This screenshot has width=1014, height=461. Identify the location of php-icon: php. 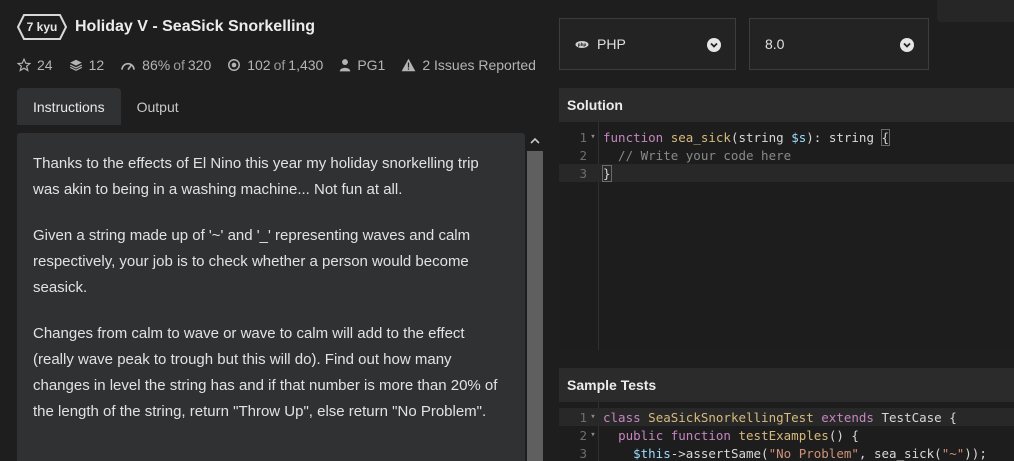
(582, 44).